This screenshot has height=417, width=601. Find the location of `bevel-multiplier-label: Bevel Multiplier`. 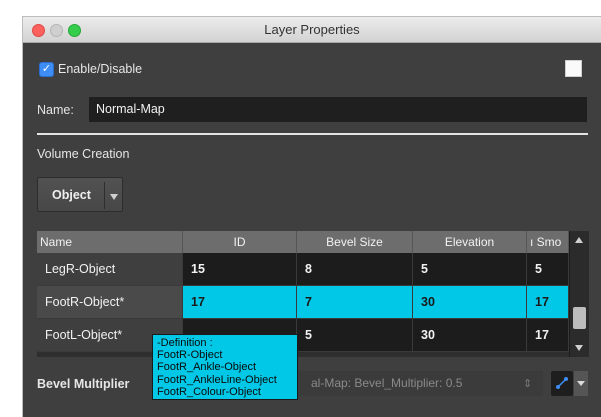

bevel-multiplier-label: Bevel Multiplier is located at coordinates (83, 384).